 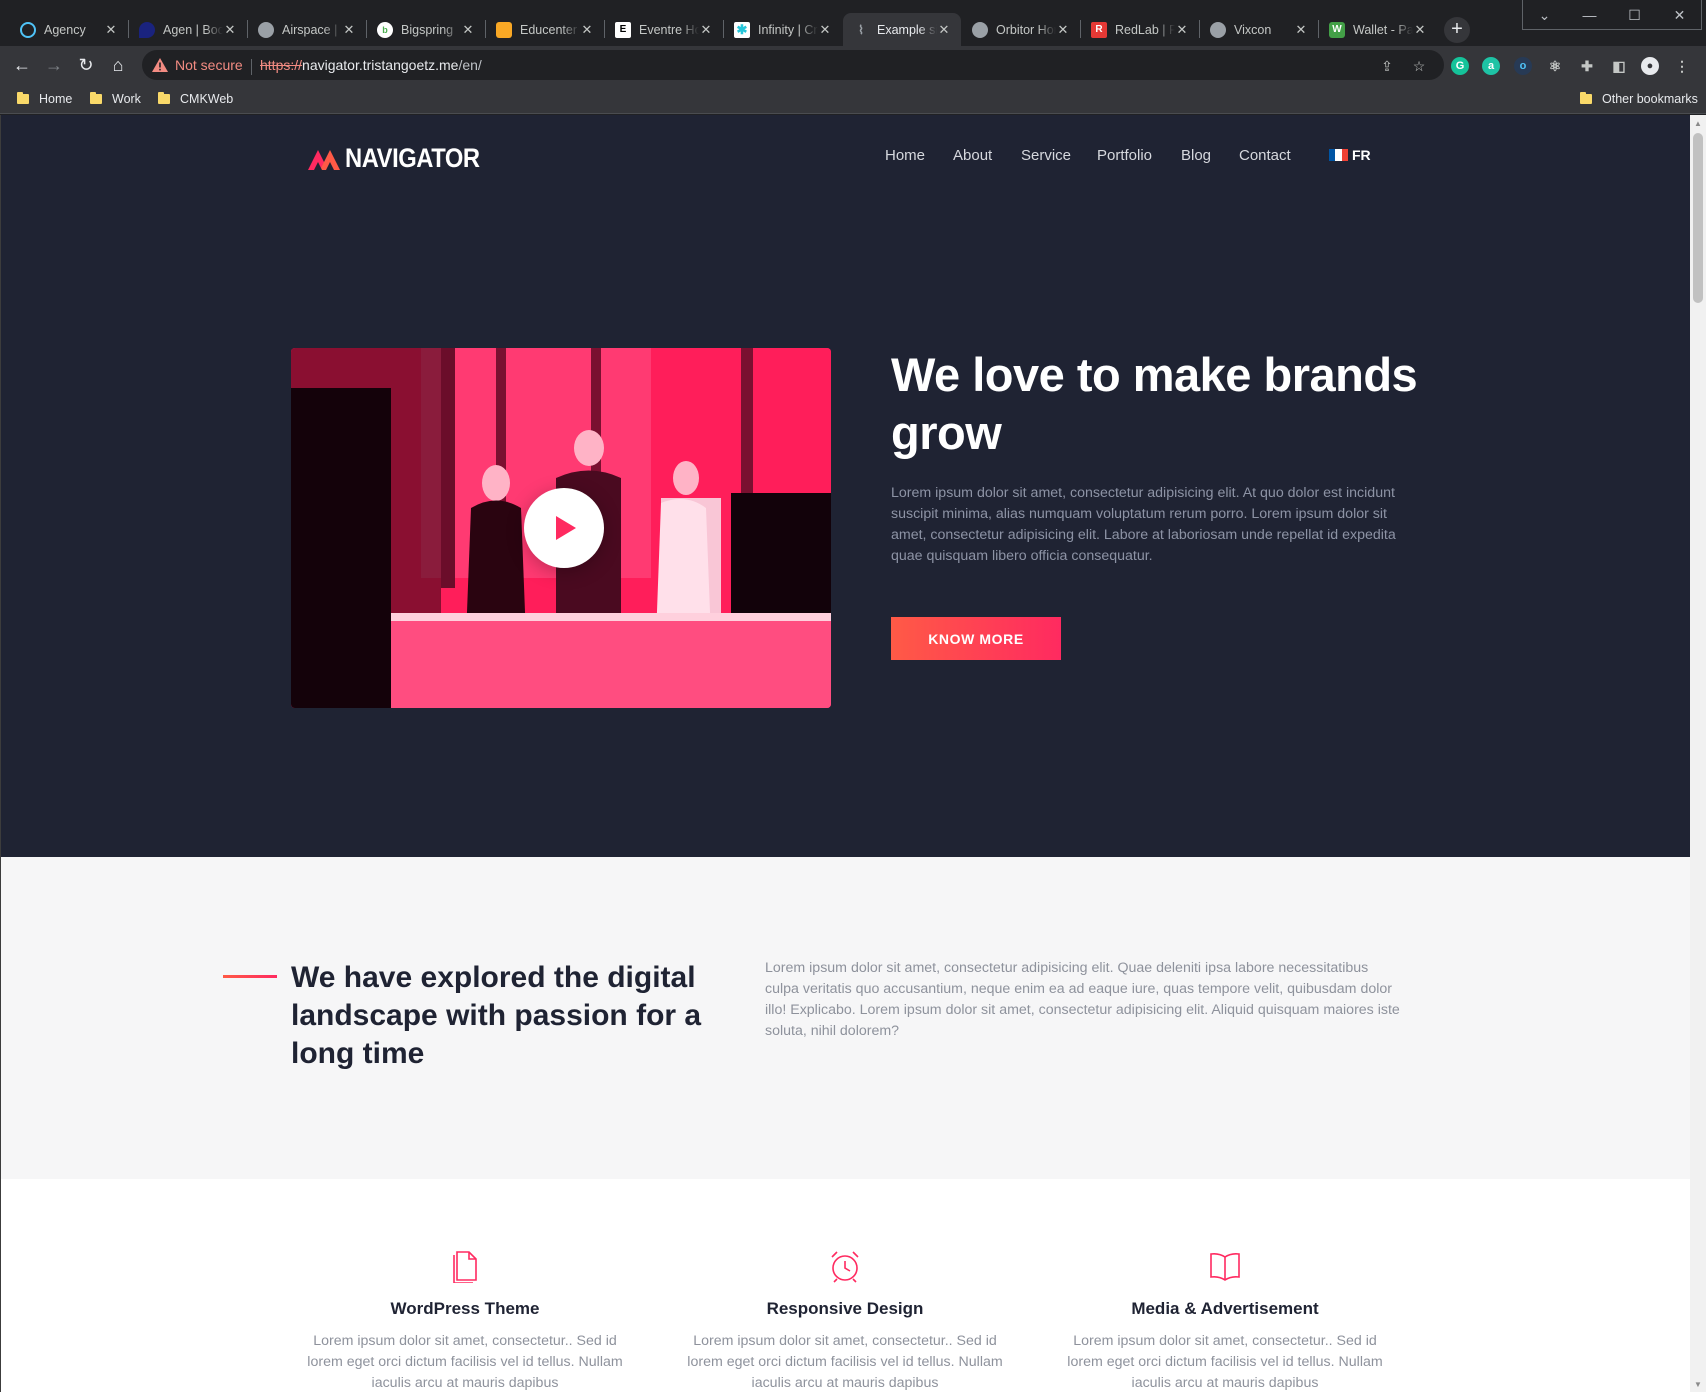 I want to click on new-tab-button: +, so click(x=1457, y=30).